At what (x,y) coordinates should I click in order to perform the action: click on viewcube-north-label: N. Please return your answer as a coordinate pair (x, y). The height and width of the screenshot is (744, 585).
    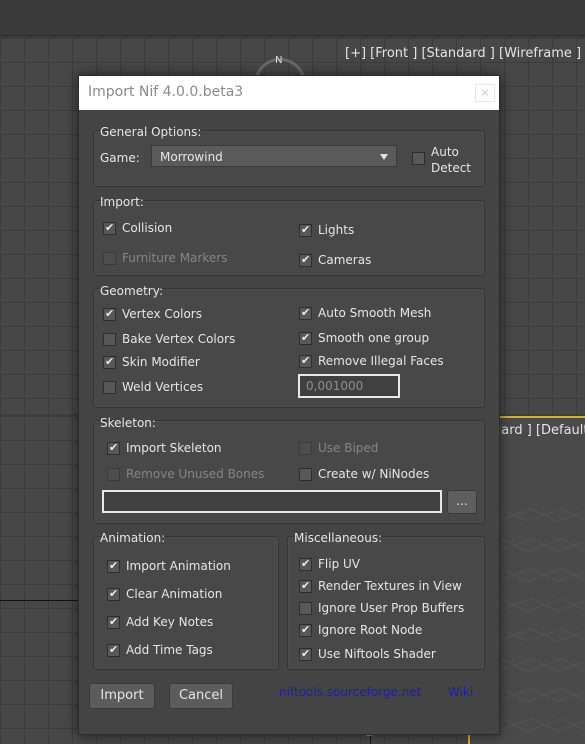
    Looking at the image, I should click on (279, 60).